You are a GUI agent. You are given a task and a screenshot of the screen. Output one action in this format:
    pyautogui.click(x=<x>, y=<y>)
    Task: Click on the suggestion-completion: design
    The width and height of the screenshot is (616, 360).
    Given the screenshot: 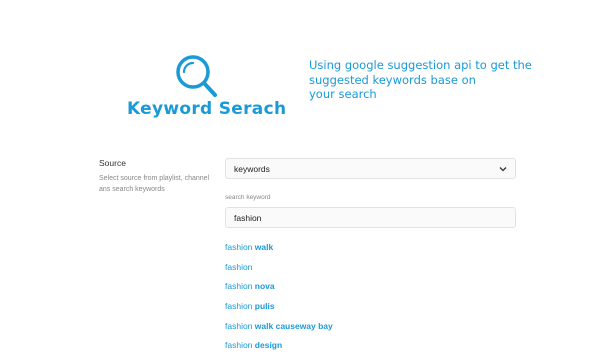 What is the action you would take?
    pyautogui.click(x=268, y=345)
    